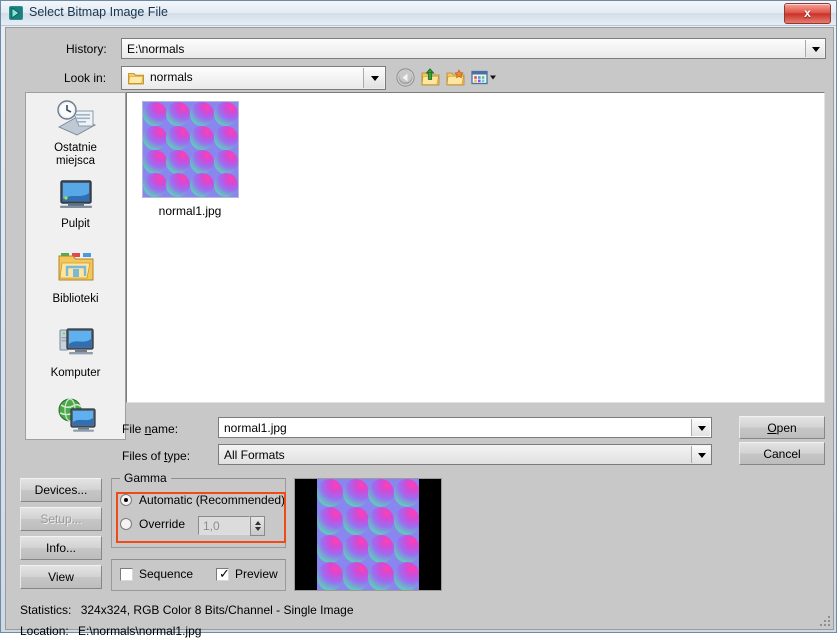 The height and width of the screenshot is (638, 837). I want to click on close-button: x, so click(807, 13).